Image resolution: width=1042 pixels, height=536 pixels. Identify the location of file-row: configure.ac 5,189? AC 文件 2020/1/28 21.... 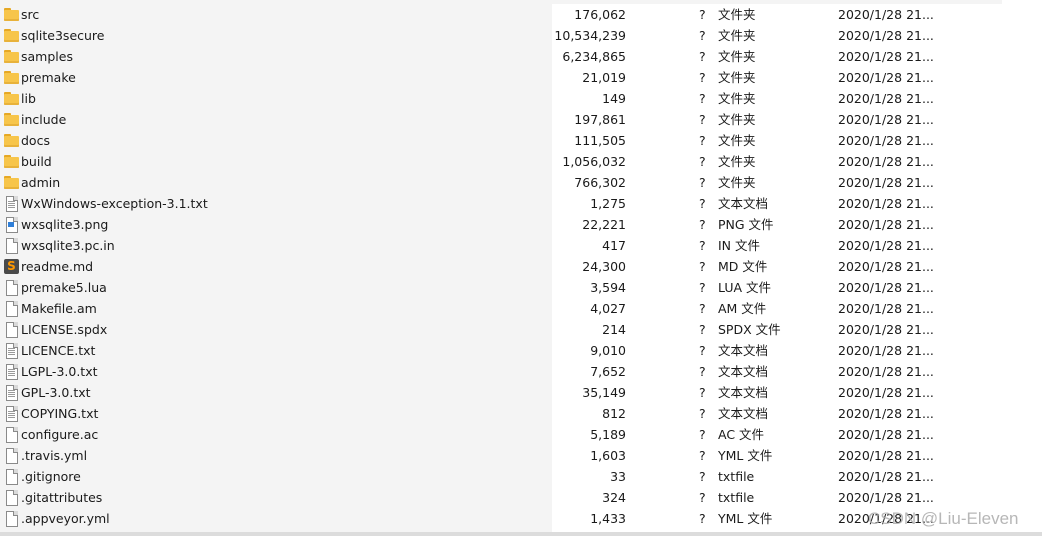
(521, 434).